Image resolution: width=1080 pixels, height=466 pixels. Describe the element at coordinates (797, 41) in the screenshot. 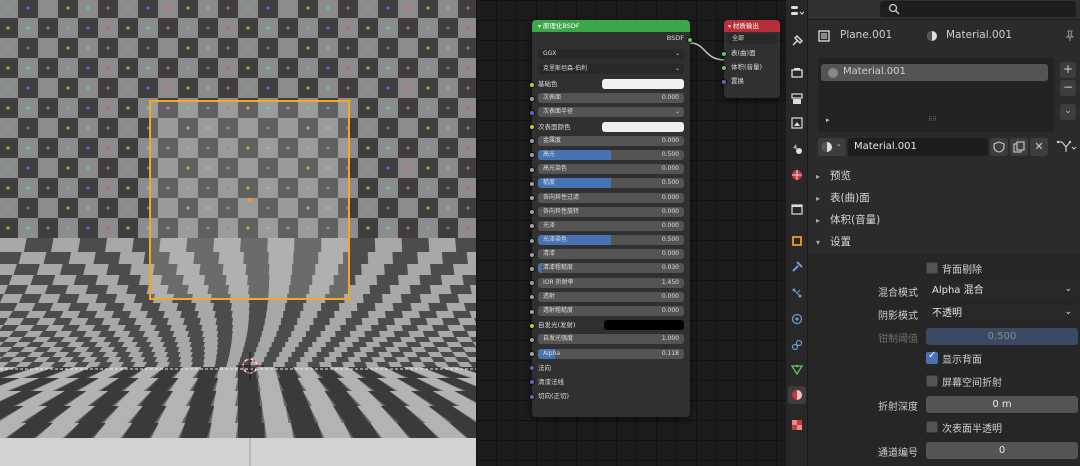

I see `tool-icon` at that location.